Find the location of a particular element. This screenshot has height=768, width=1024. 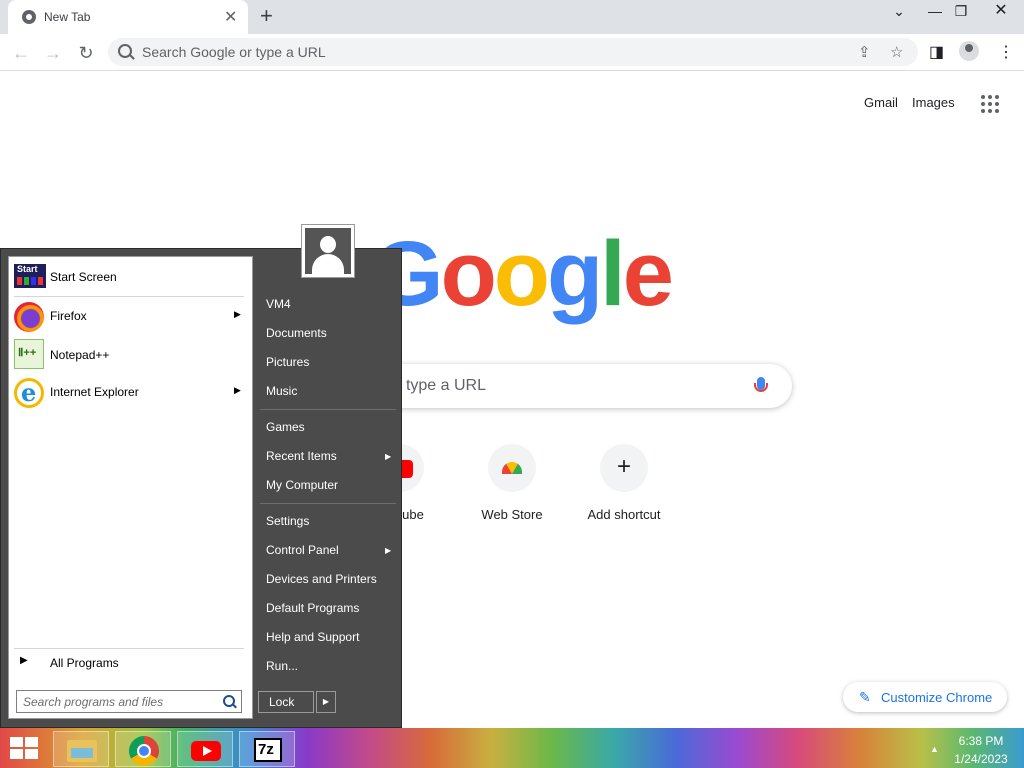

plus-icon: + is located at coordinates (623, 466).